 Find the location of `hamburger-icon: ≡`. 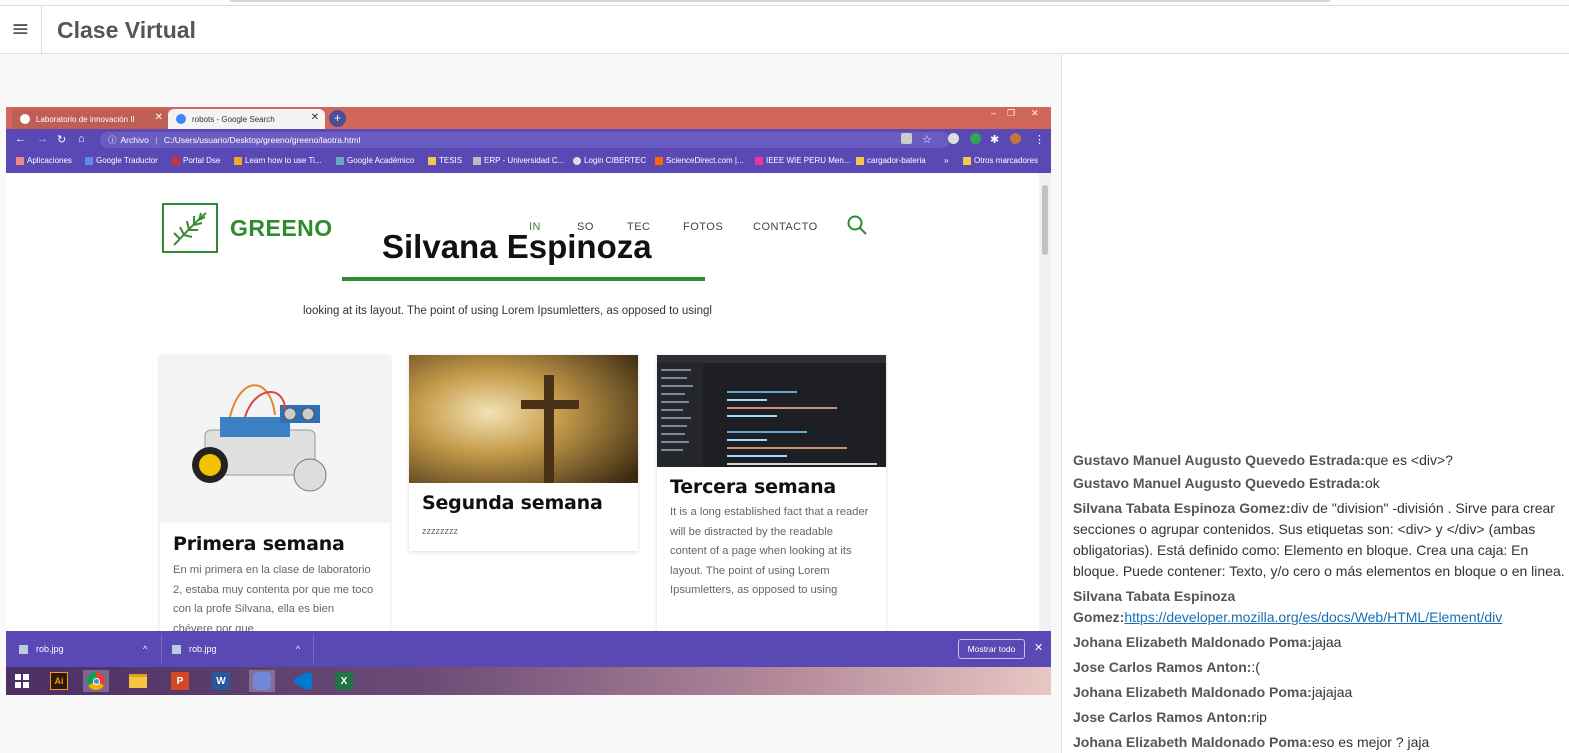

hamburger-icon: ≡ is located at coordinates (21, 29).